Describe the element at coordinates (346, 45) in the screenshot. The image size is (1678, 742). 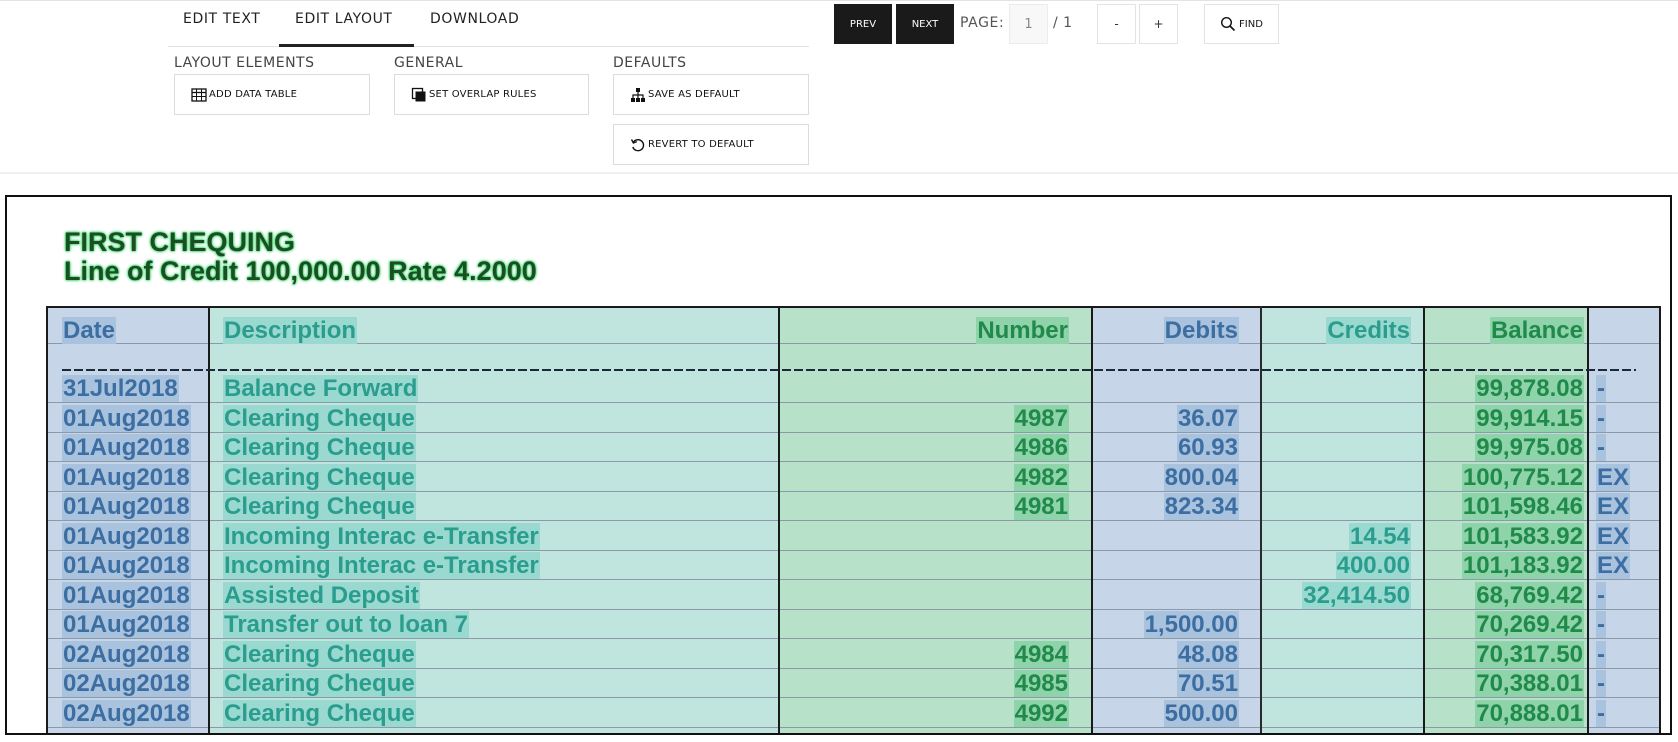
I see `active-tab-indicator` at that location.